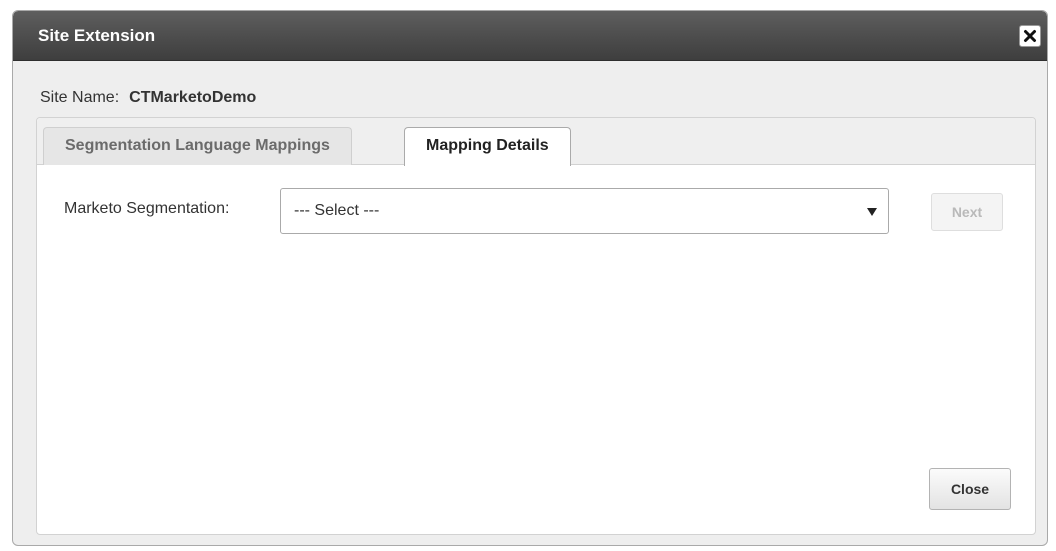 This screenshot has height=551, width=1056. I want to click on site-name-value: CTMarketoDemo, so click(193, 97).